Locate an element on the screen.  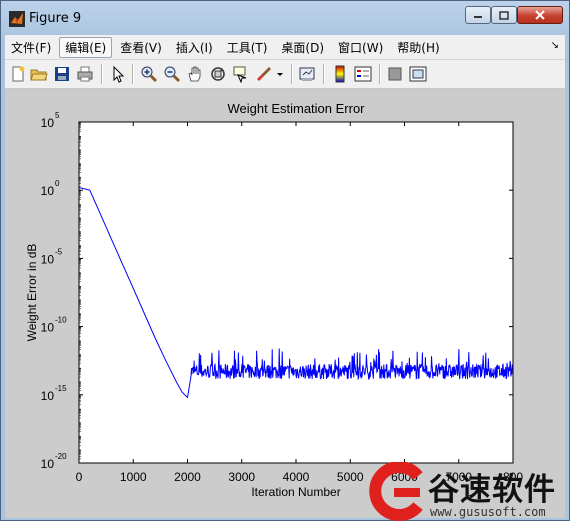
menu-view: 查看(V) is located at coordinates (141, 47).